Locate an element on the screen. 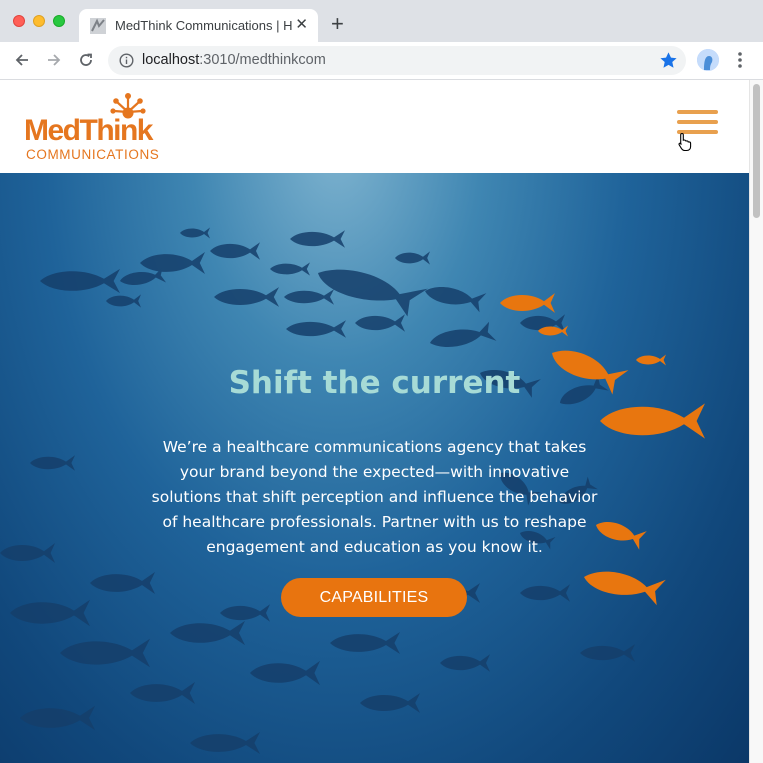  url-host: localhost is located at coordinates (171, 60).